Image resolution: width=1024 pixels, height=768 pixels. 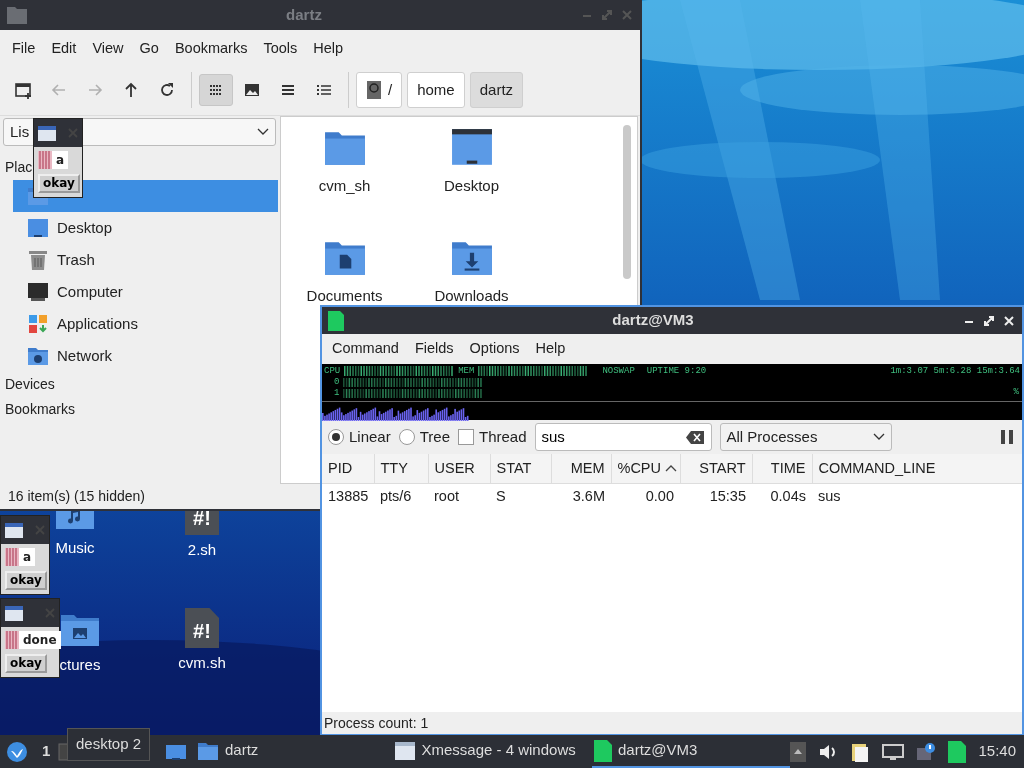 What do you see at coordinates (64, 49) in the screenshot?
I see `menu-item: Edit` at bounding box center [64, 49].